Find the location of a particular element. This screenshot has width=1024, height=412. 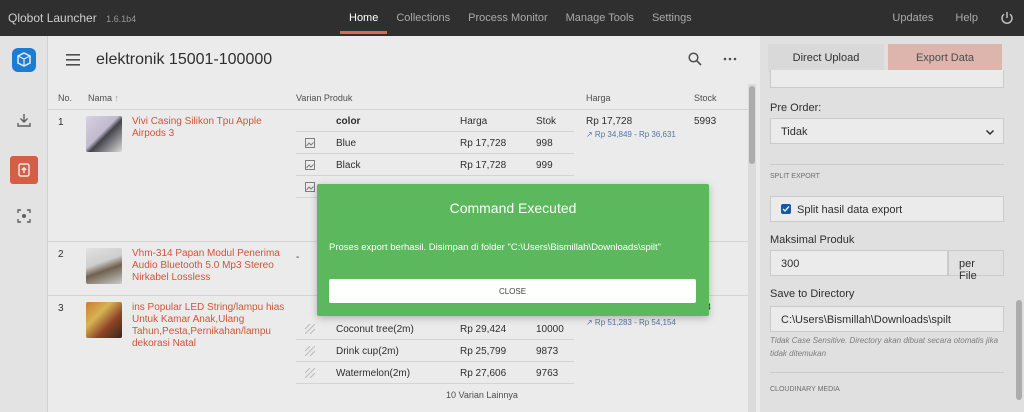

nav-collections: Collections is located at coordinates (423, 18).